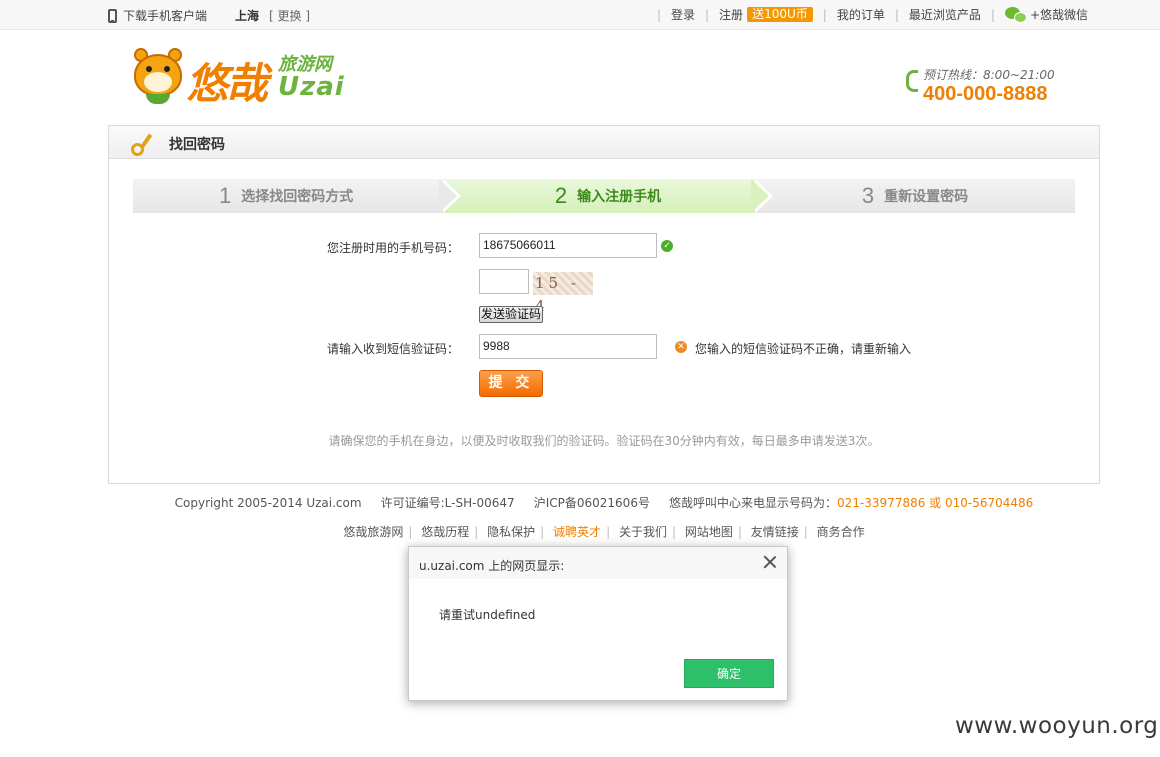 This screenshot has height=757, width=1160. Describe the element at coordinates (143, 143) in the screenshot. I see `key-icon` at that location.